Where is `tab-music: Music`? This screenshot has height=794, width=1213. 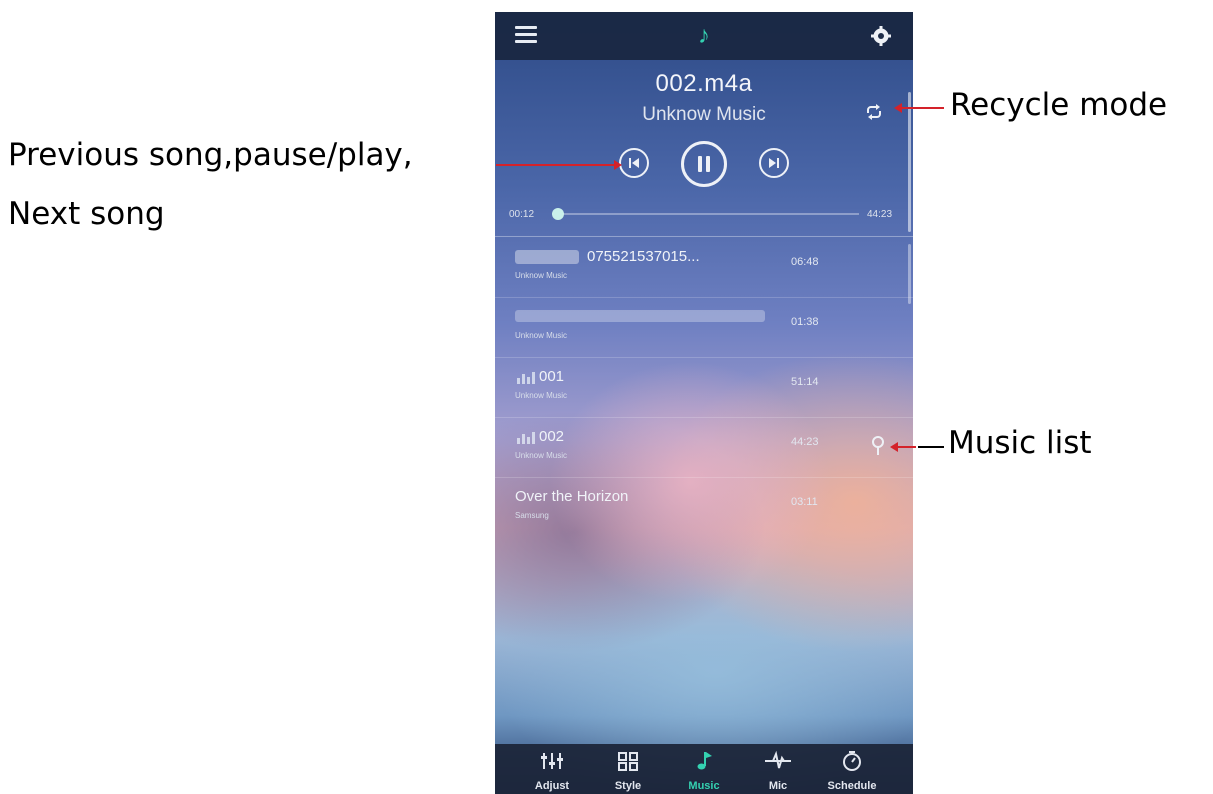
tab-music: Music is located at coordinates (704, 769).